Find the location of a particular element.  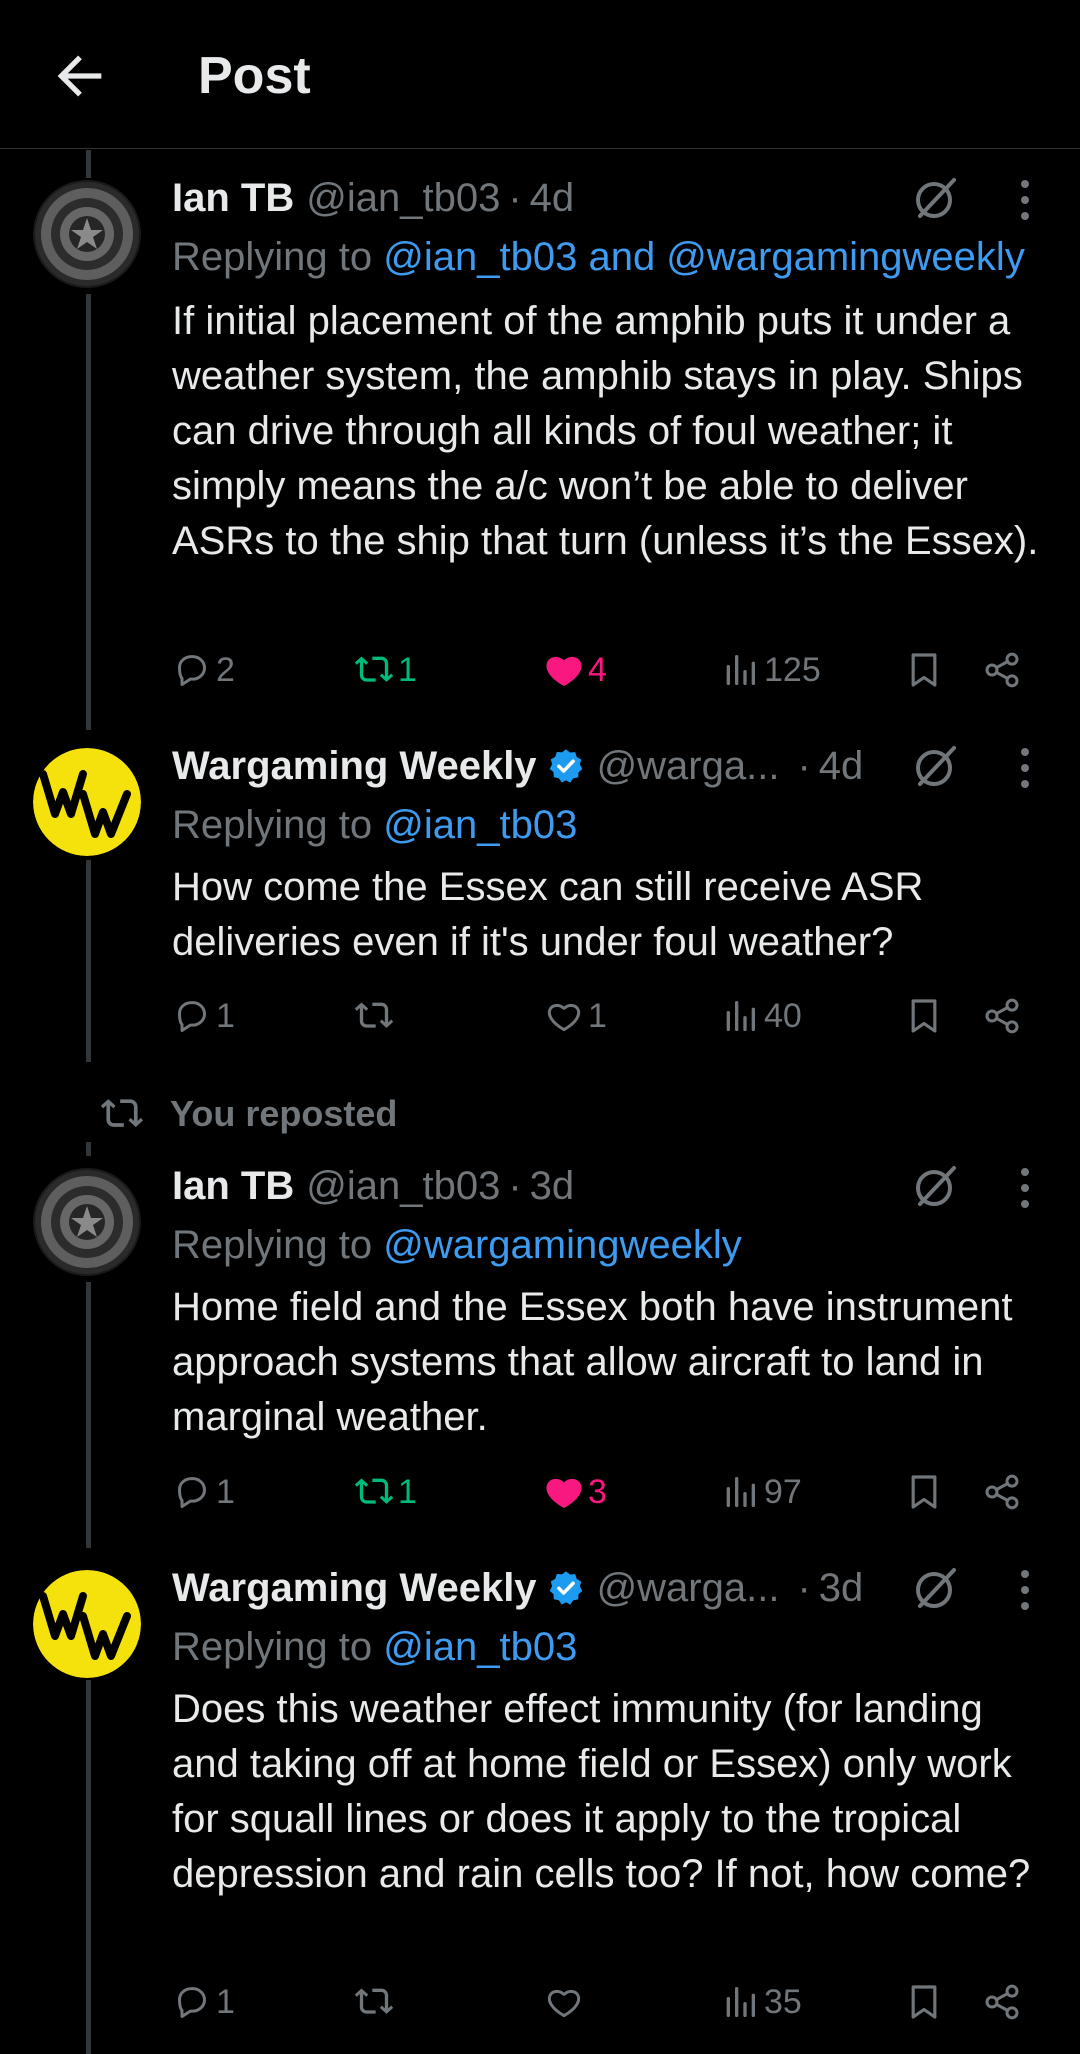

reply-button: 2 is located at coordinates (203, 670).